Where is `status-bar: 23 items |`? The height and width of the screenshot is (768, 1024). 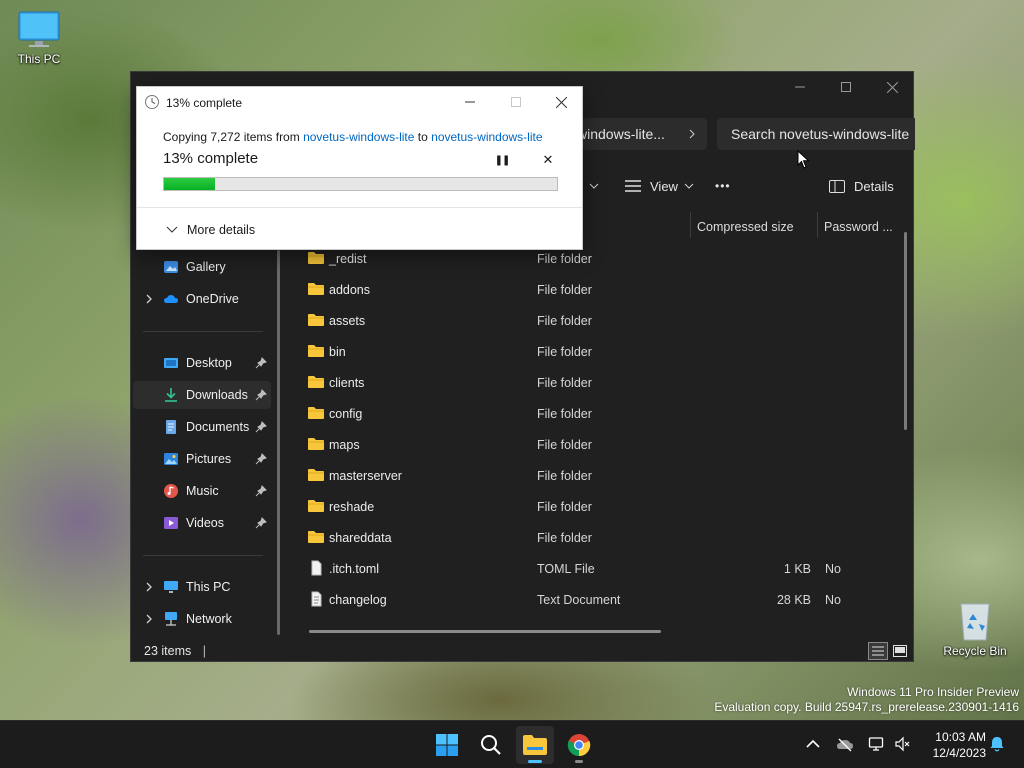 status-bar: 23 items | is located at coordinates (175, 651).